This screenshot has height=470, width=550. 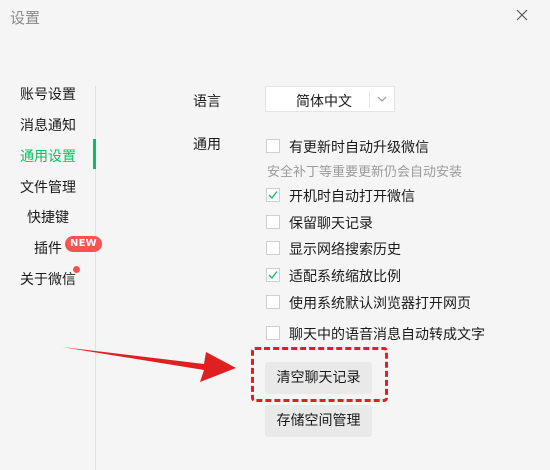 What do you see at coordinates (48, 279) in the screenshot?
I see `sidebar-item-about: 关于微信` at bounding box center [48, 279].